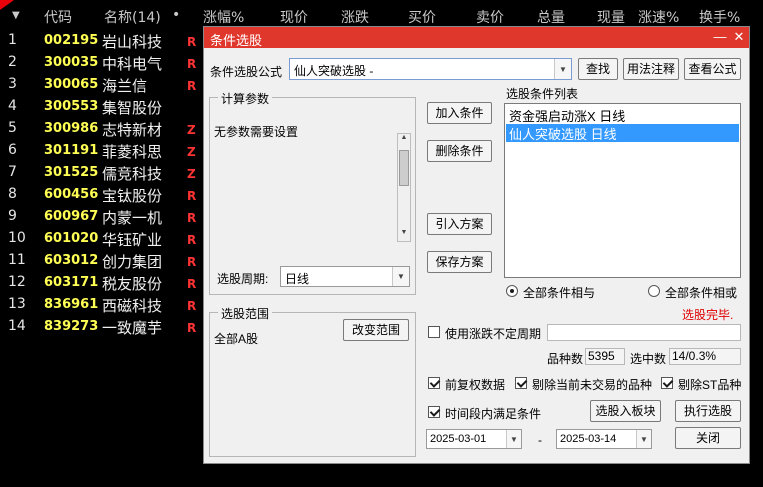 This screenshot has height=487, width=763. Describe the element at coordinates (100, 107) in the screenshot. I see `table-row: 4 300553 集智股份` at that location.